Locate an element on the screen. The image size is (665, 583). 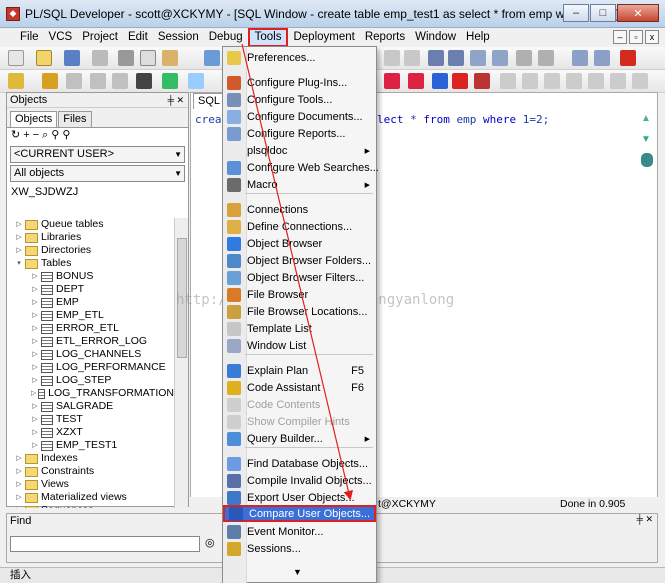
menu-reports: Reports is located at coordinates (385, 37).